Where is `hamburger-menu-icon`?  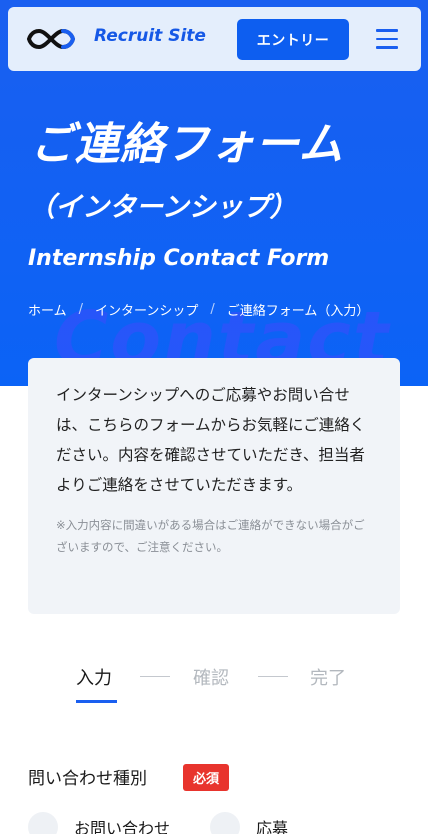
hamburger-menu-icon is located at coordinates (387, 39).